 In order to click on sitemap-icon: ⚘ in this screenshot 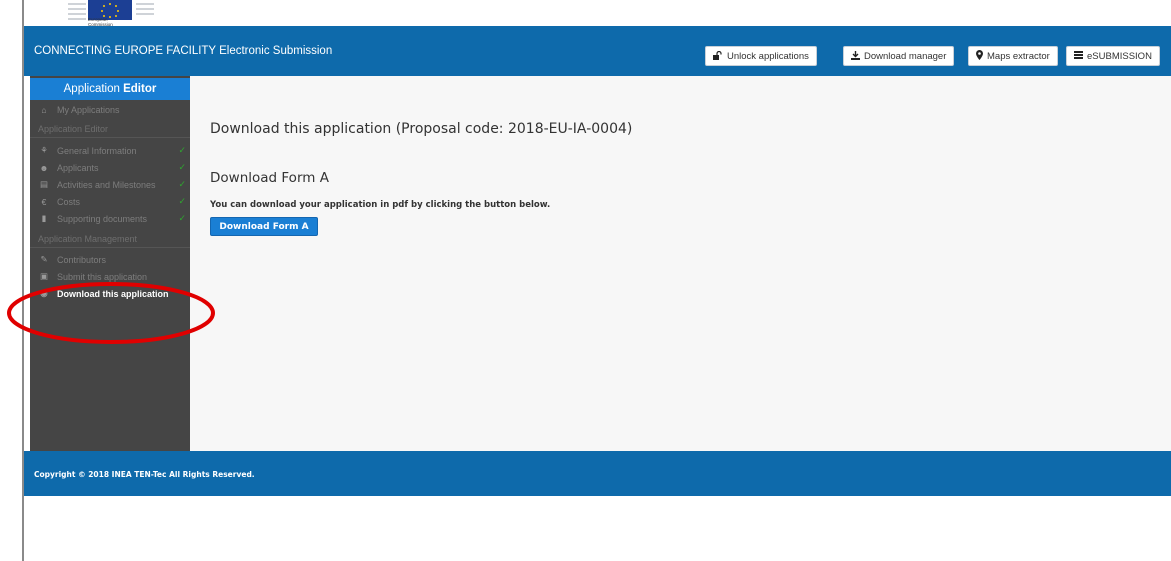, I will do `click(44, 150)`.